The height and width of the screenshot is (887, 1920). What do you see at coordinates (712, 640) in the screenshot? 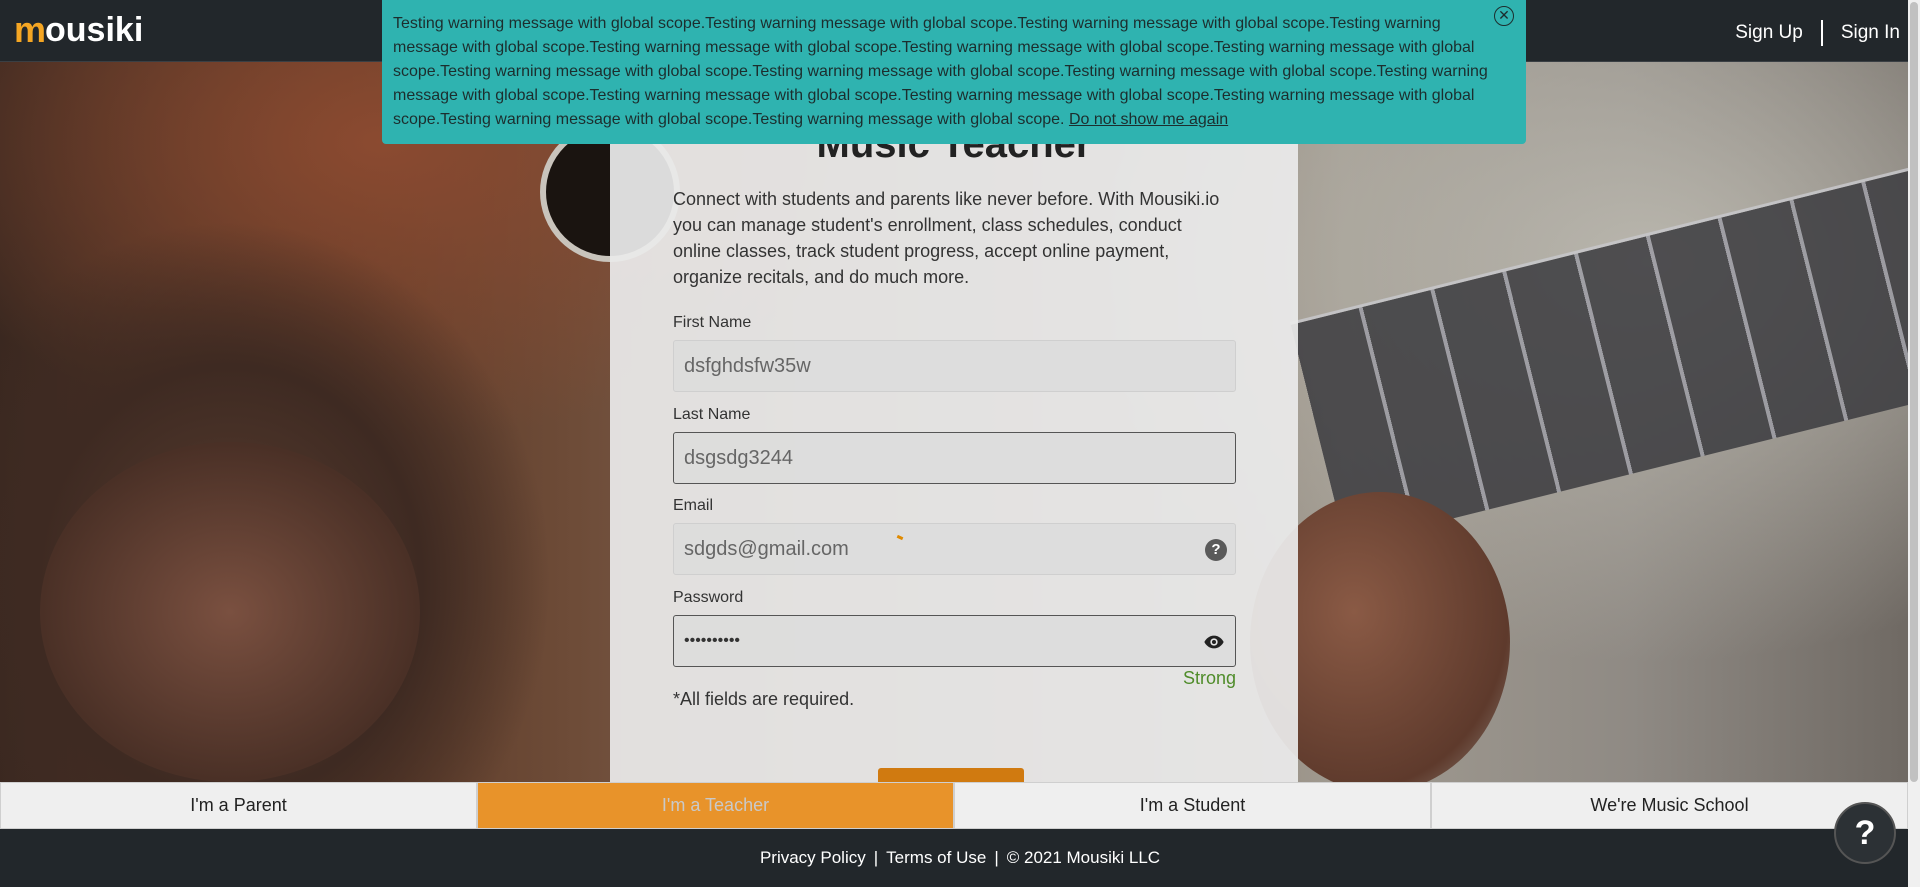
I see `password-value: ••••••••••` at bounding box center [712, 640].